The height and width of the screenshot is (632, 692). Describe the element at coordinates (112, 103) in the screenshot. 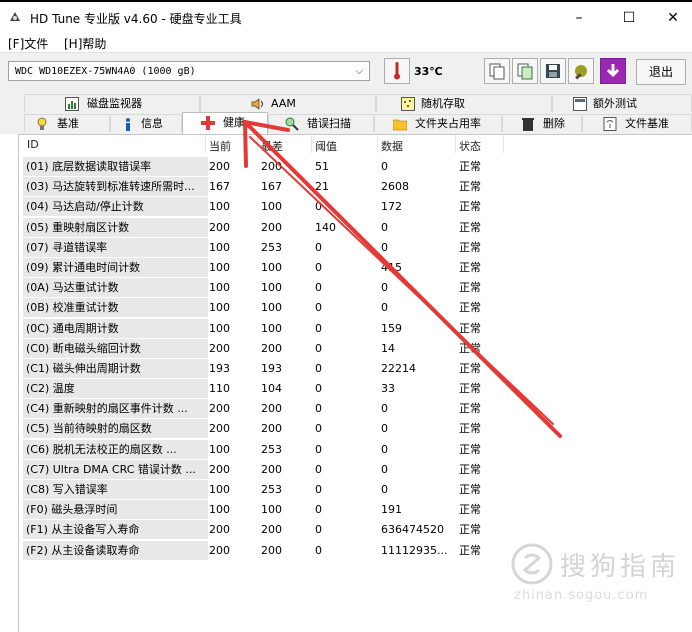

I see `tab-disk-monitor: 磁盘监视器` at that location.